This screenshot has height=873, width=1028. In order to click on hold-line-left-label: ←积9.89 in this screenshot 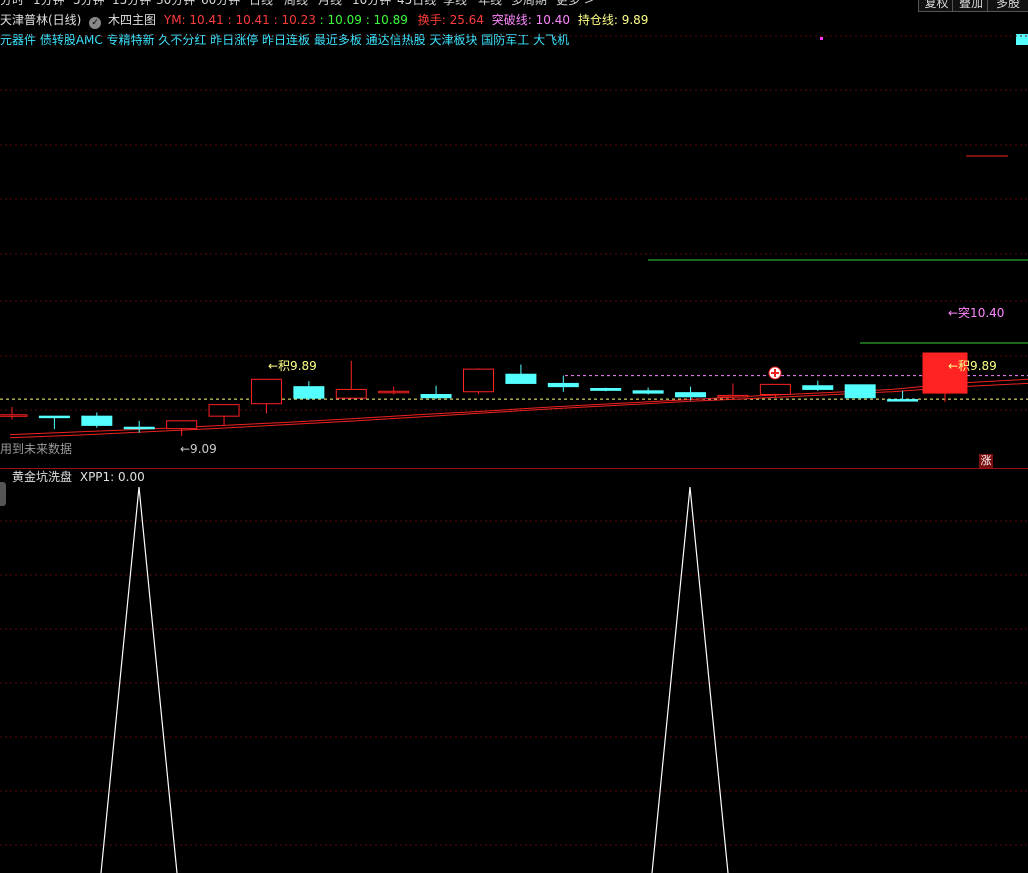, I will do `click(292, 366)`.